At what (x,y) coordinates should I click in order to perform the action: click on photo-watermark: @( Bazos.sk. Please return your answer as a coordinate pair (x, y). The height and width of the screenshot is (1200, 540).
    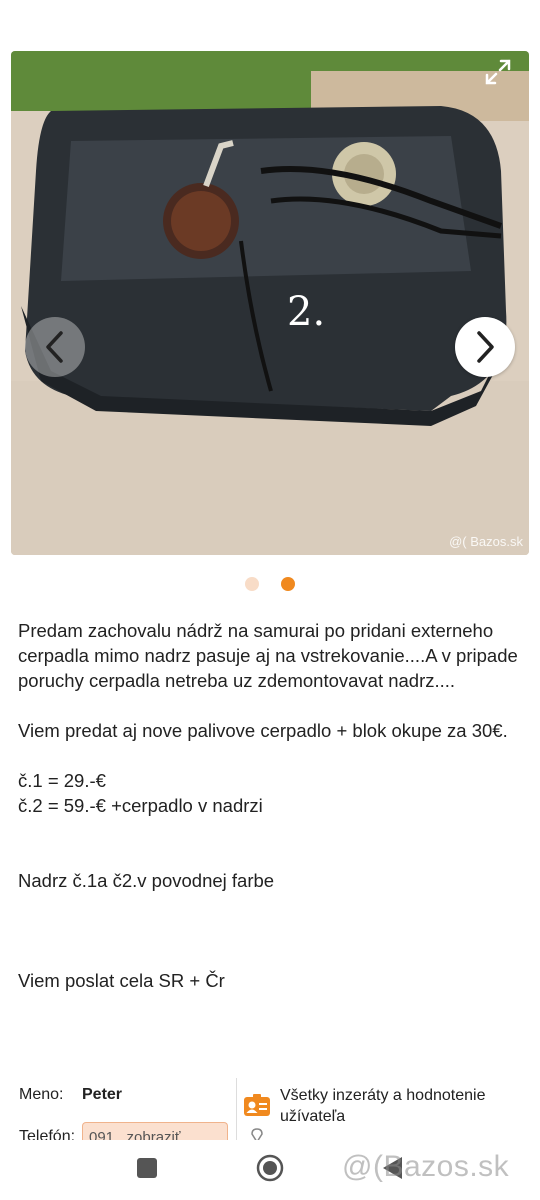
    Looking at the image, I should click on (486, 541).